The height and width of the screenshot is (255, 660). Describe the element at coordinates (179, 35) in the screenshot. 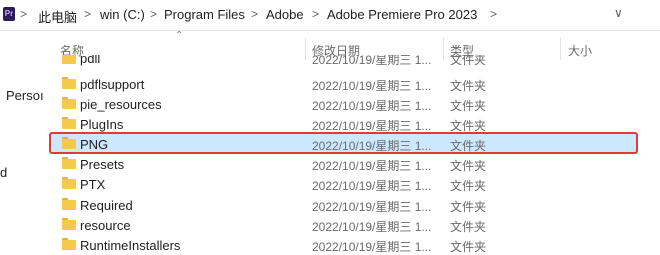

I see `sort-ascending-icon: ⌃` at that location.